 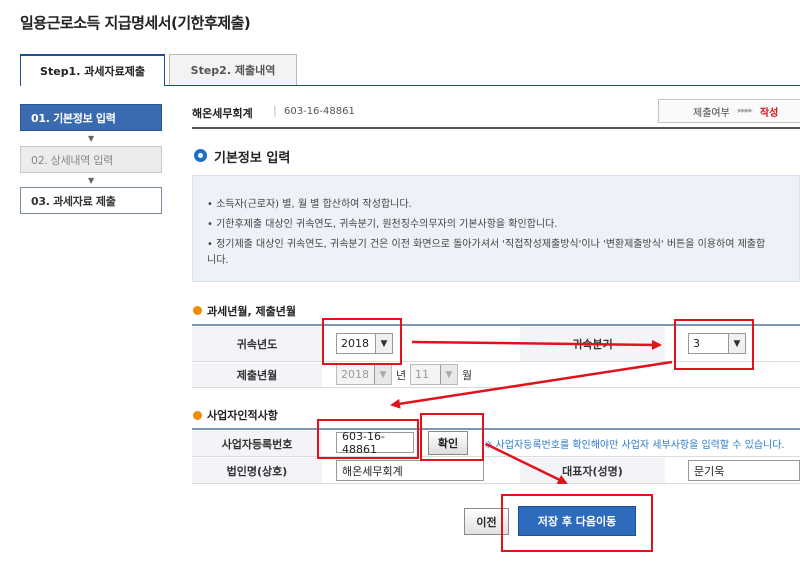 What do you see at coordinates (92, 70) in the screenshot?
I see `tab-step1: Step1. 과세자료제출` at bounding box center [92, 70].